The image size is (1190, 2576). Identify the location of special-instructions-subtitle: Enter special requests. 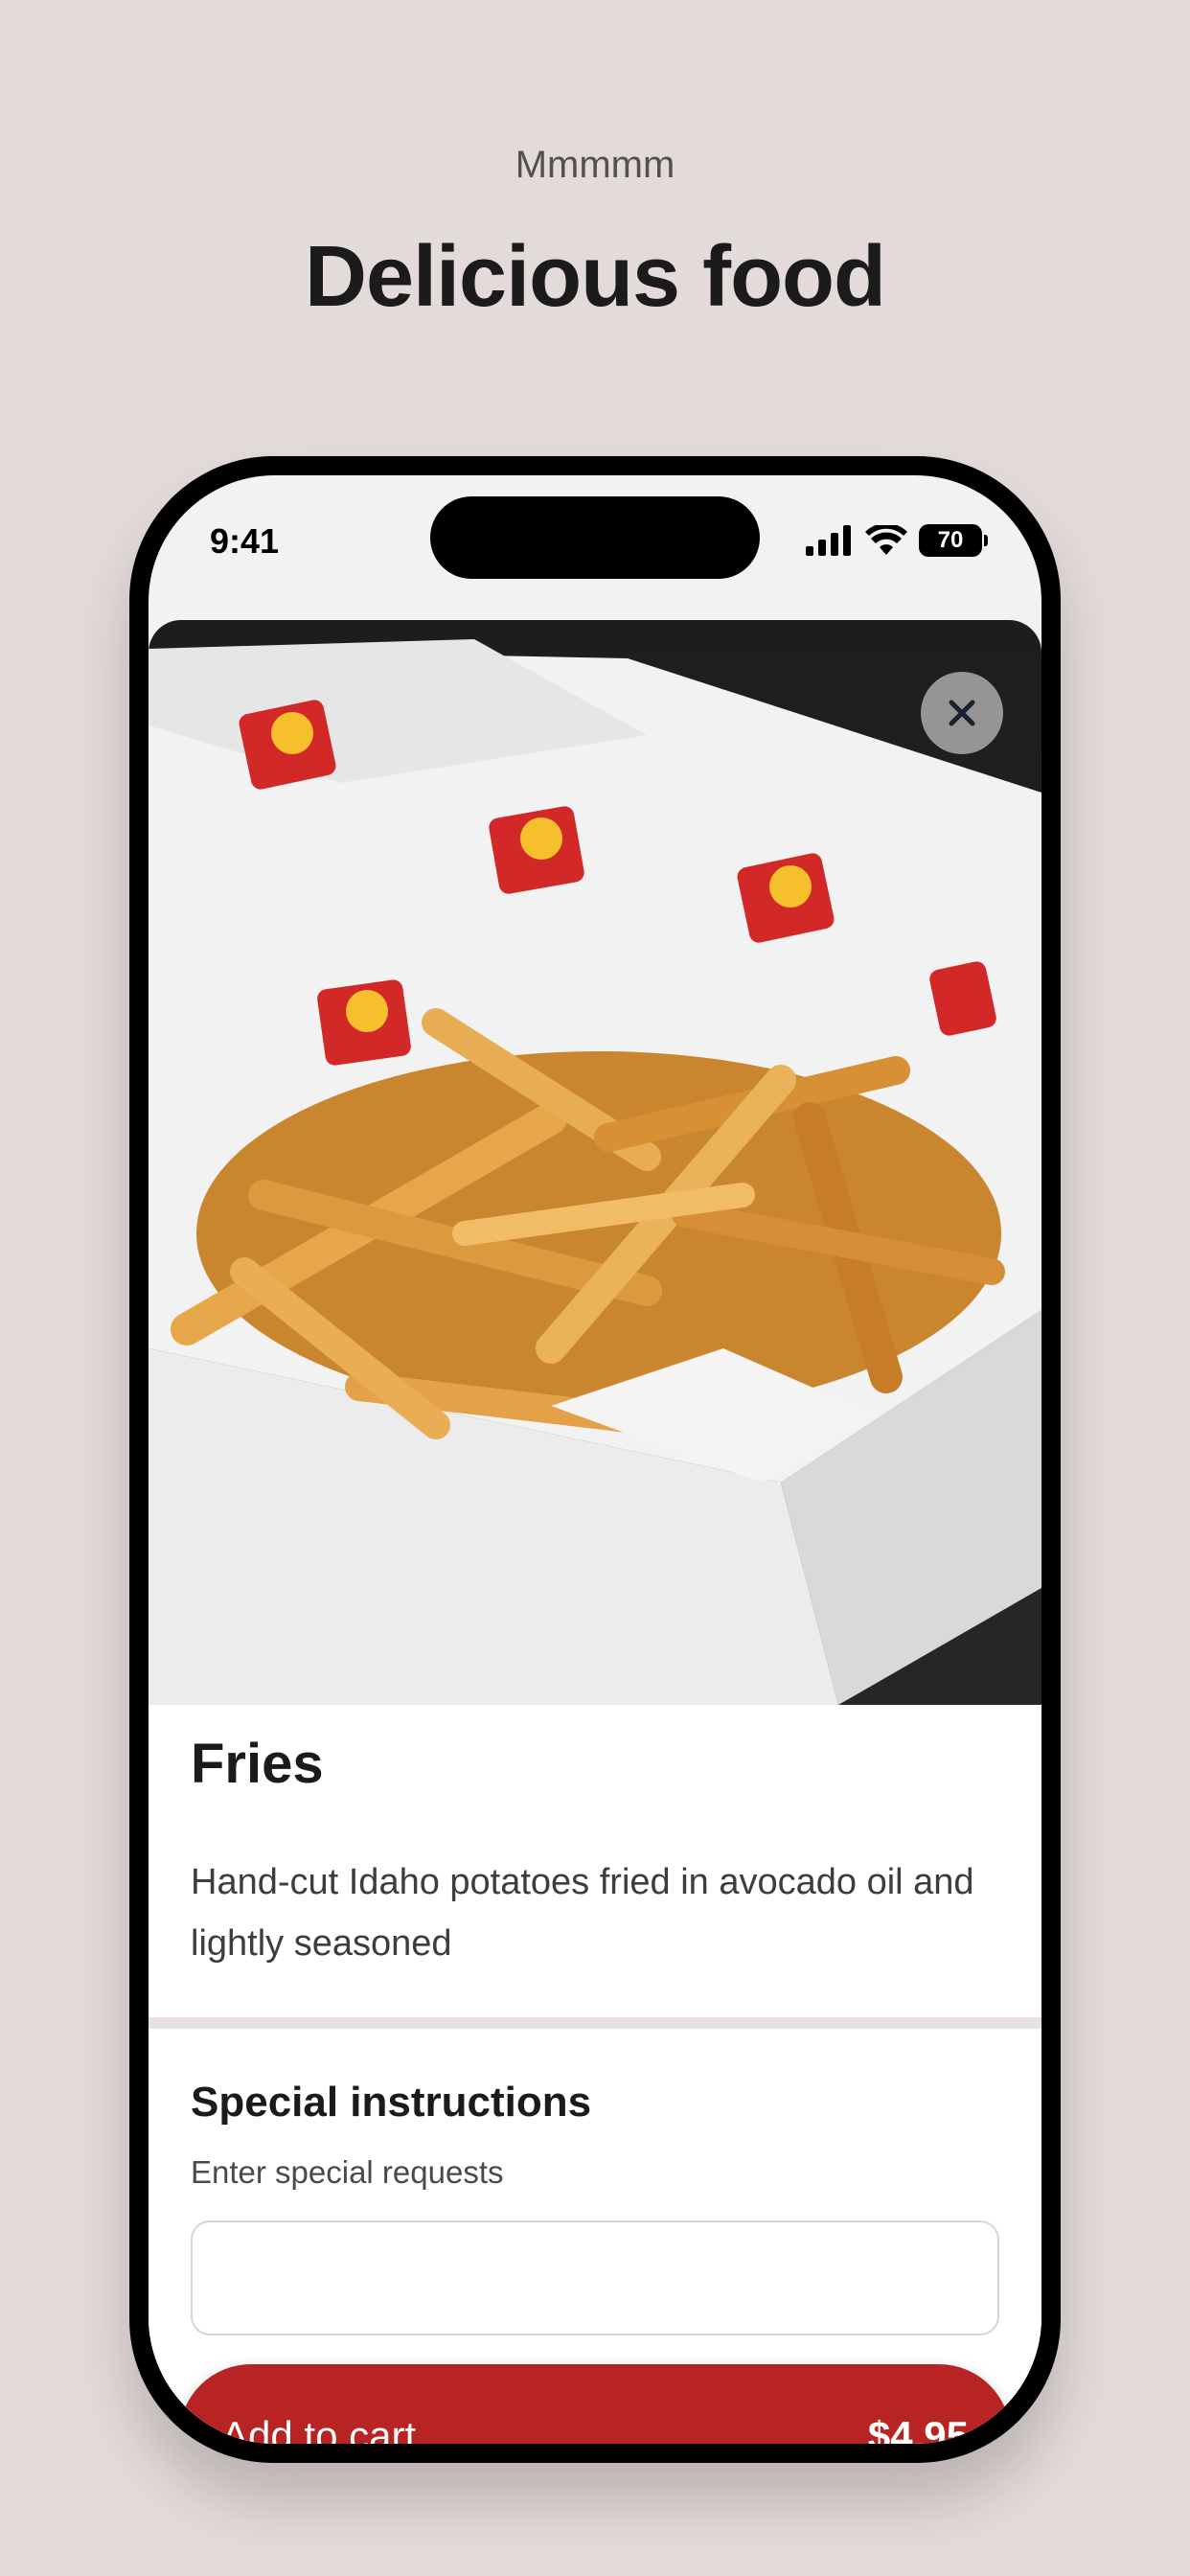
(348, 2172).